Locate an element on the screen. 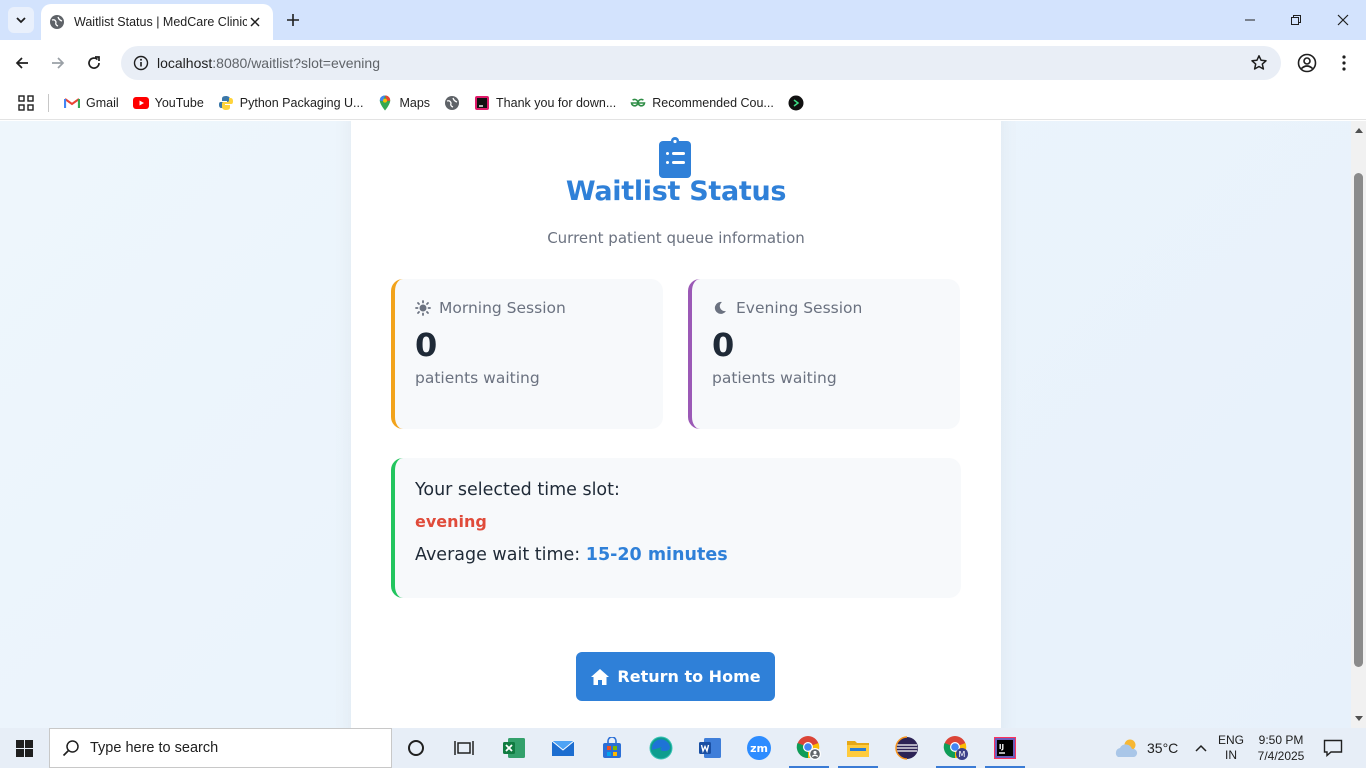  evening-unit: patients waiting is located at coordinates (774, 378).